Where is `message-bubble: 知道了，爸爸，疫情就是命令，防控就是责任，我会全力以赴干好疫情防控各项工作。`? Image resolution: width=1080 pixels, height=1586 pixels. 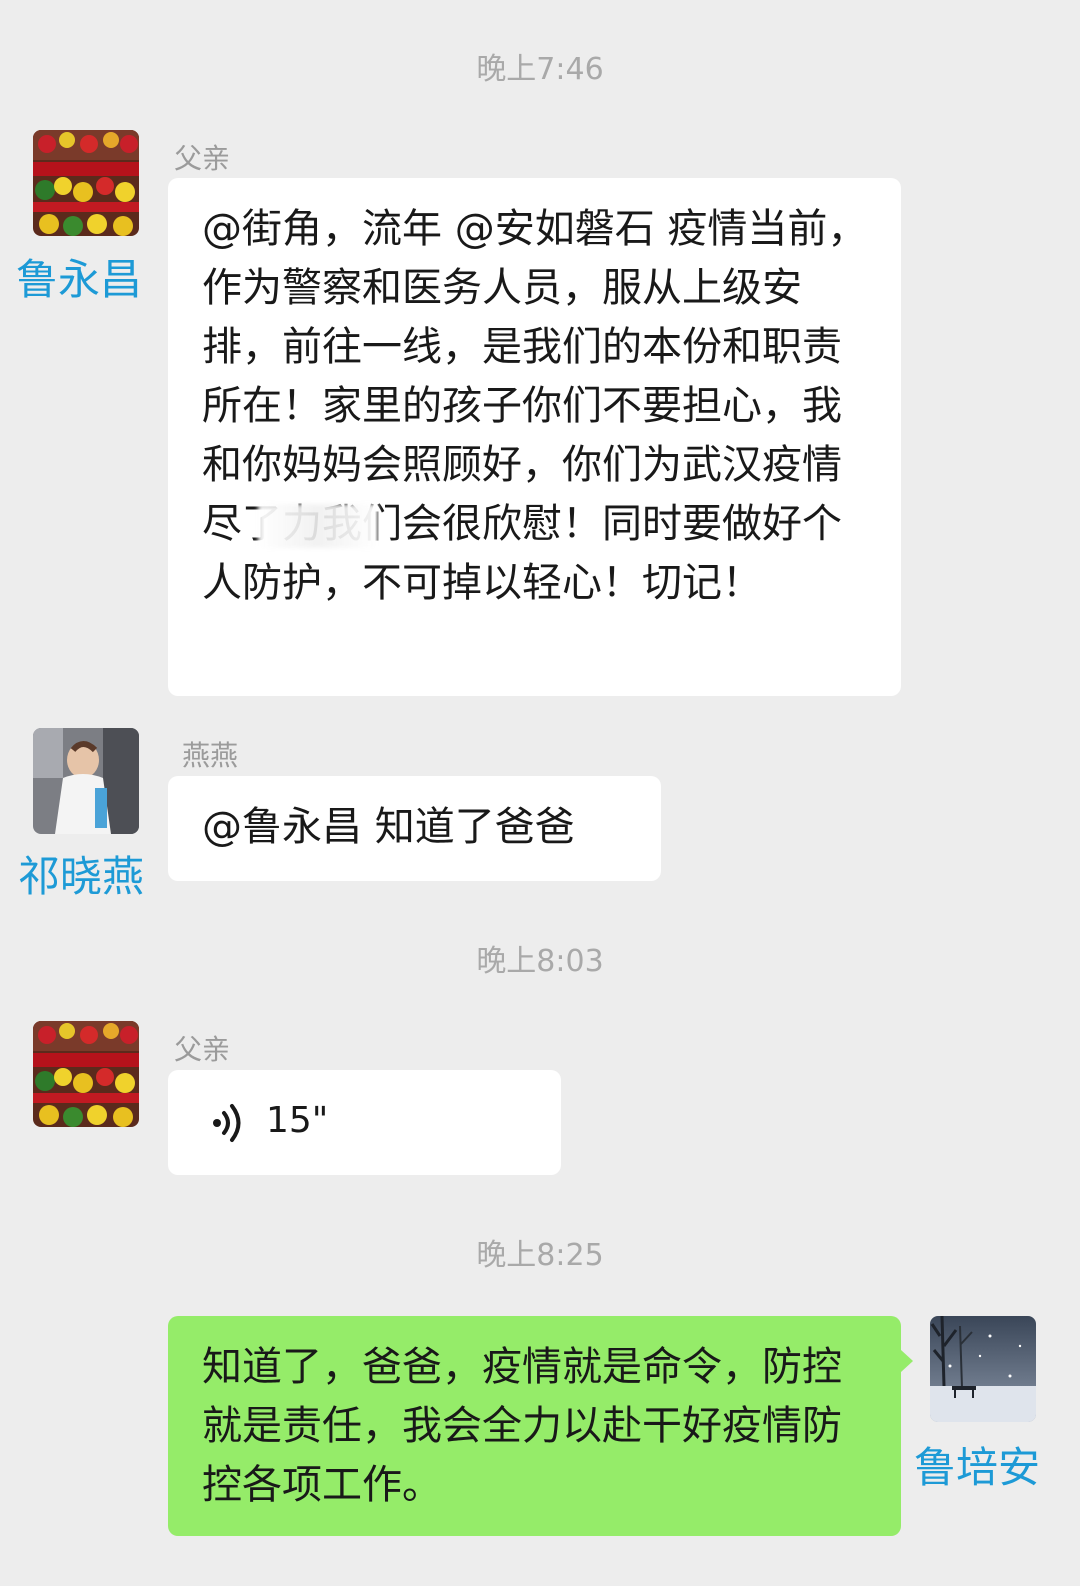 message-bubble: 知道了，爸爸，疫情就是命令，防控就是责任，我会全力以赴干好疫情防控各项工作。 is located at coordinates (534, 1426).